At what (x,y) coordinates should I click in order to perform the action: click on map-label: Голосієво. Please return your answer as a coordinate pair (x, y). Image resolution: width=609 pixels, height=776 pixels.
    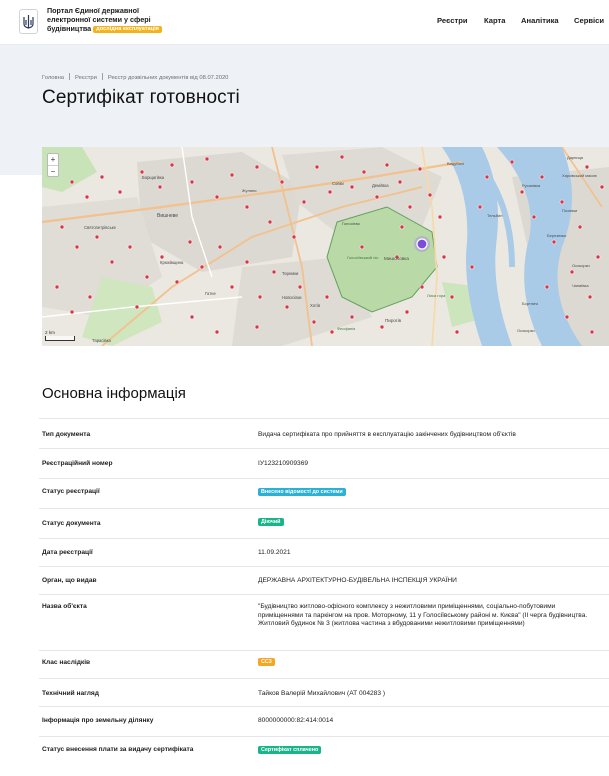
    Looking at the image, I should click on (351, 223).